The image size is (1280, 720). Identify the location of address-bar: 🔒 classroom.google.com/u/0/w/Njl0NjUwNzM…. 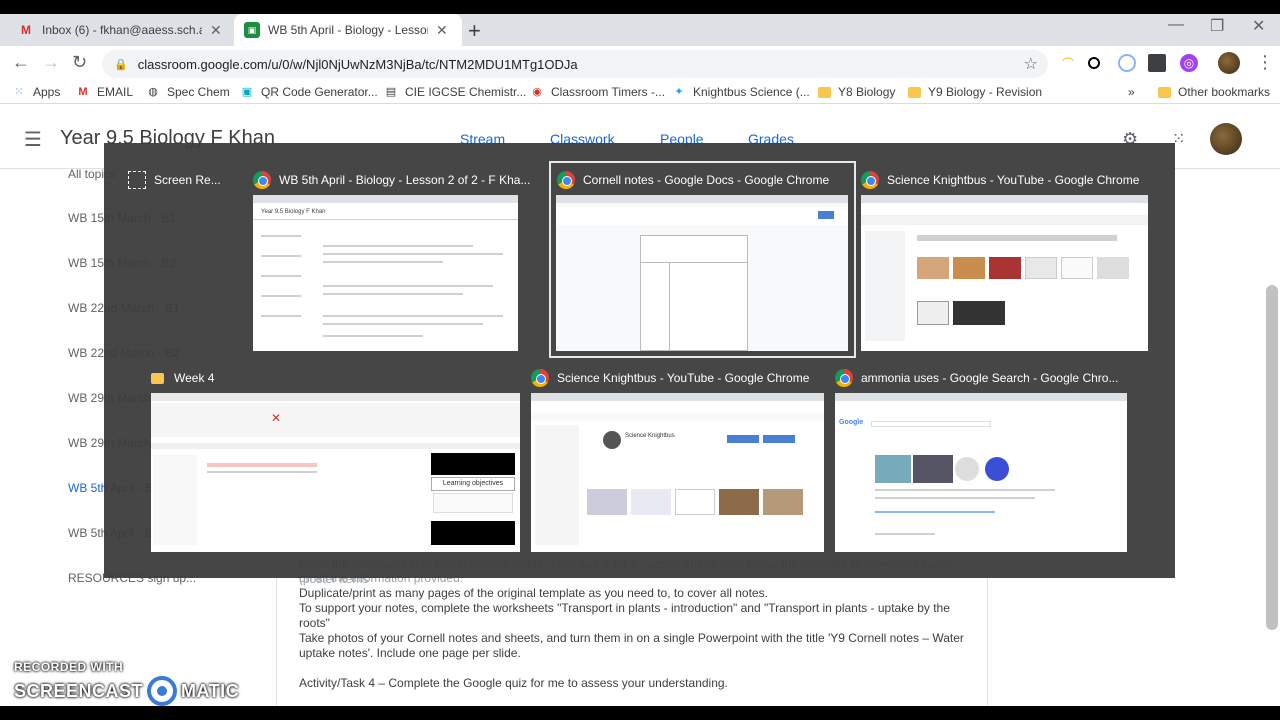
(575, 64).